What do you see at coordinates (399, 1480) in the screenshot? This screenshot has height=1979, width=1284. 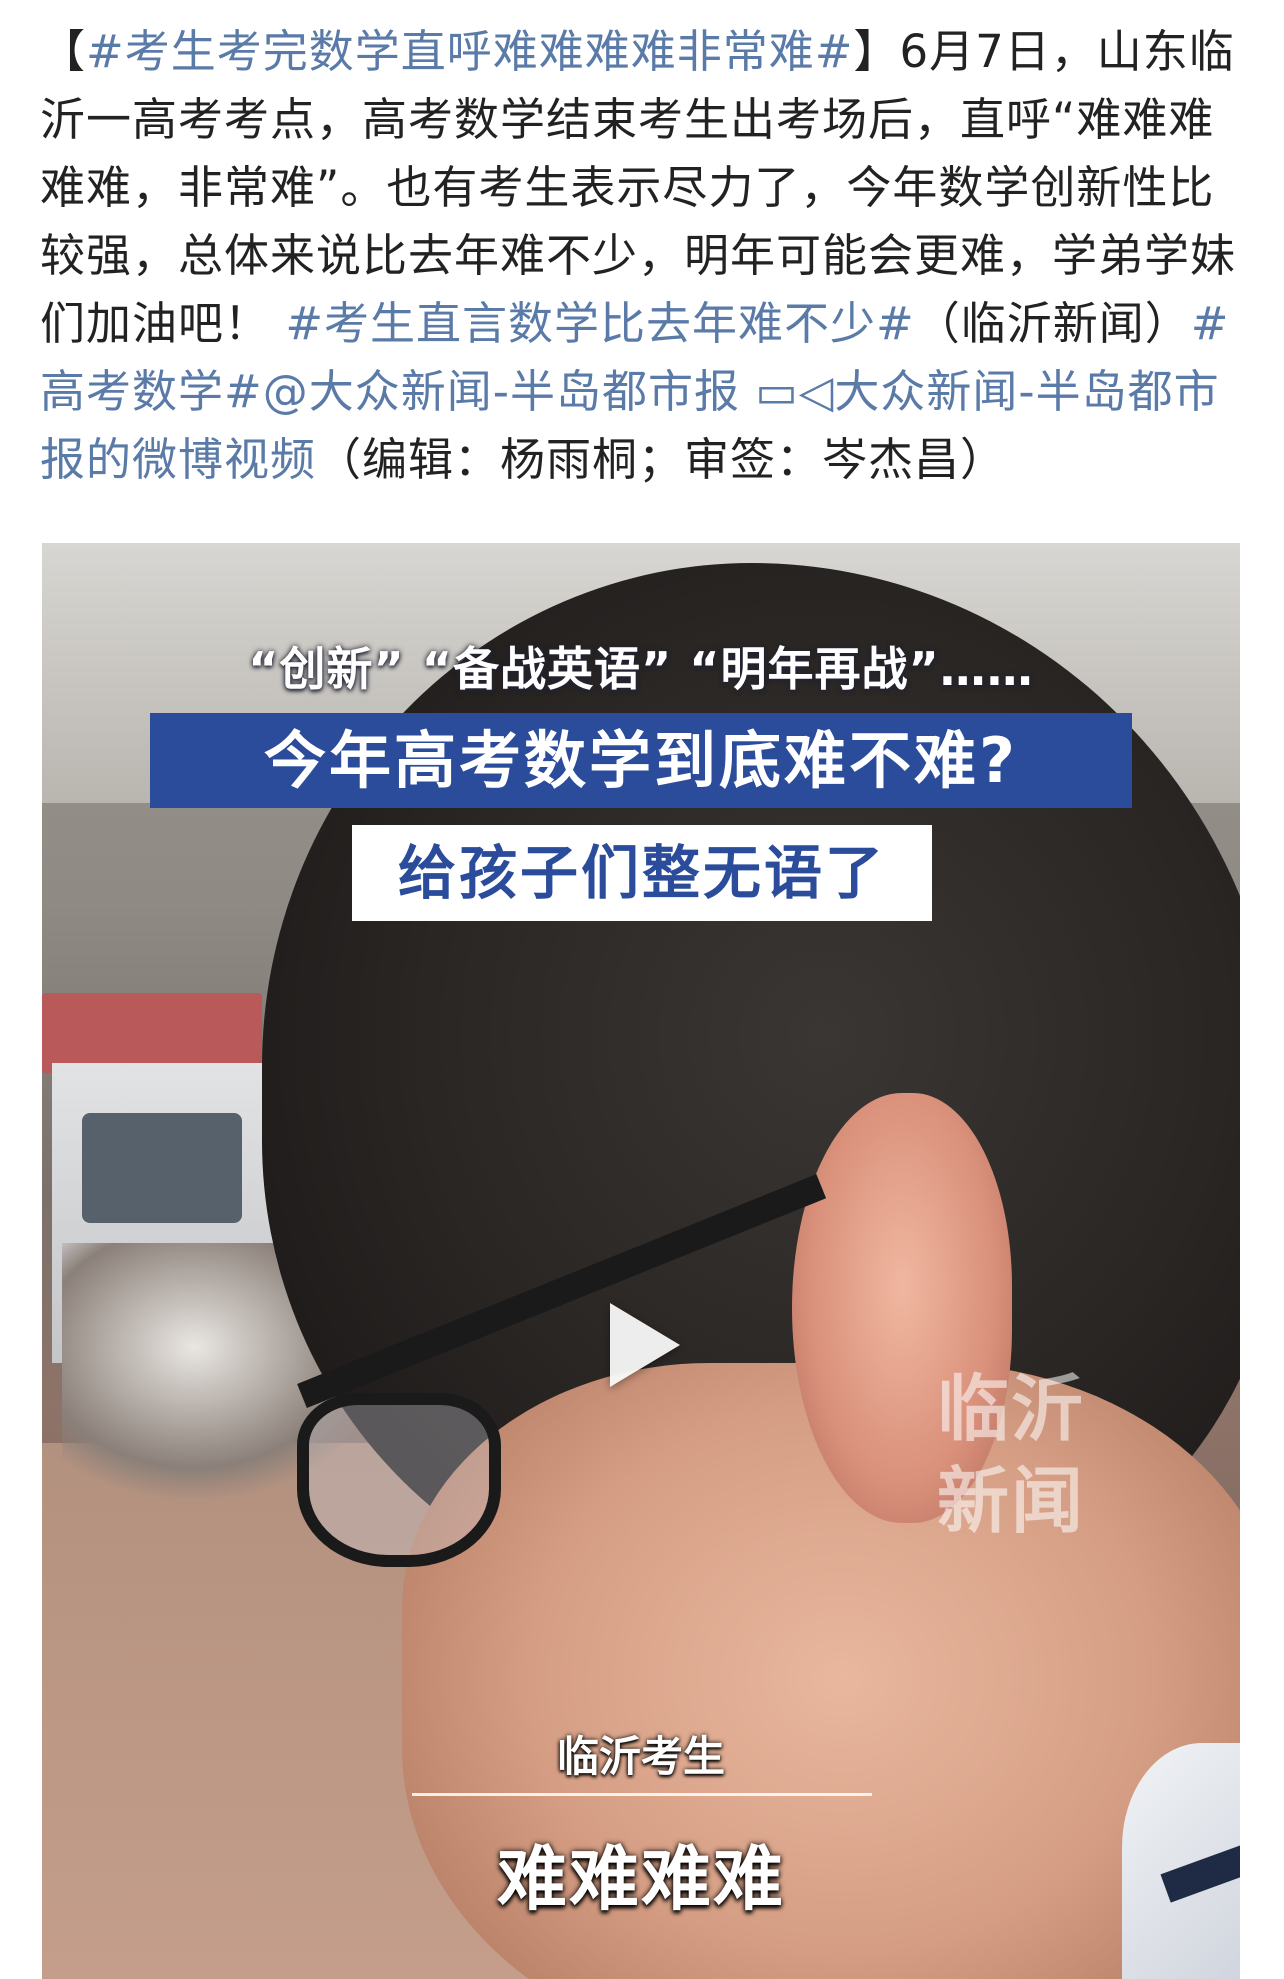 I see `glasses-lens` at bounding box center [399, 1480].